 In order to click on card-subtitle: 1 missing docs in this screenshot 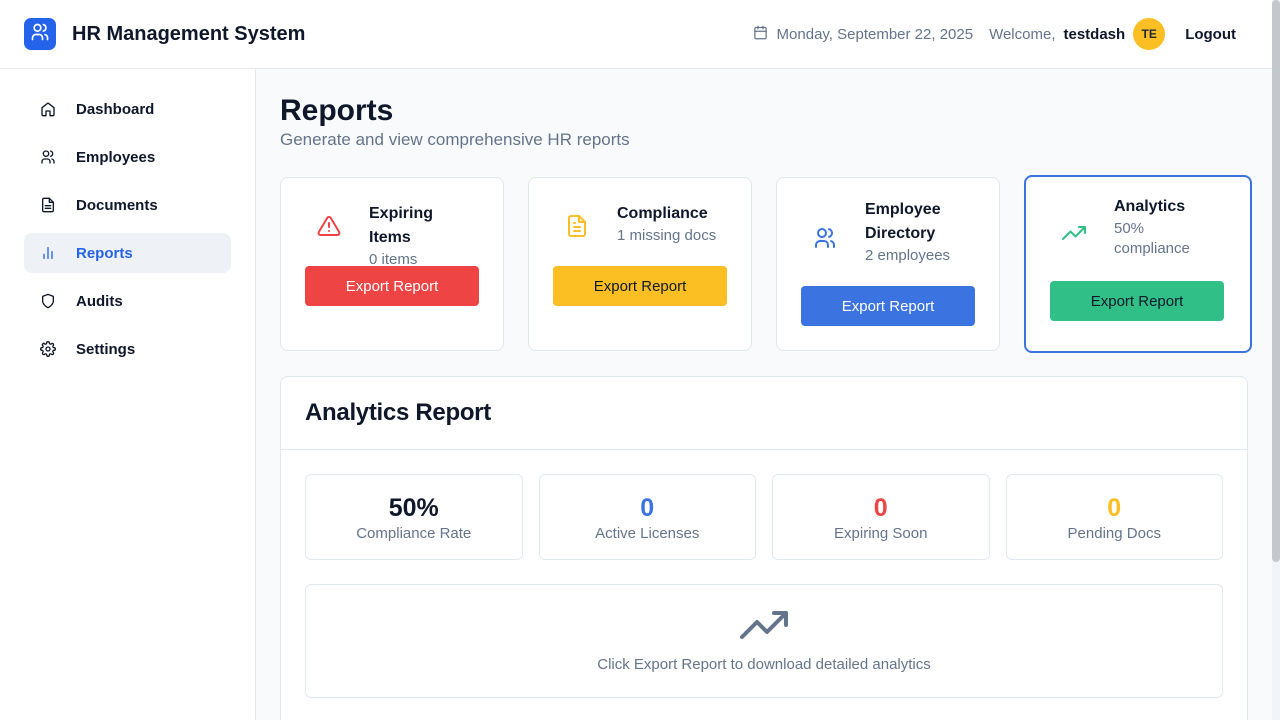, I will do `click(667, 235)`.